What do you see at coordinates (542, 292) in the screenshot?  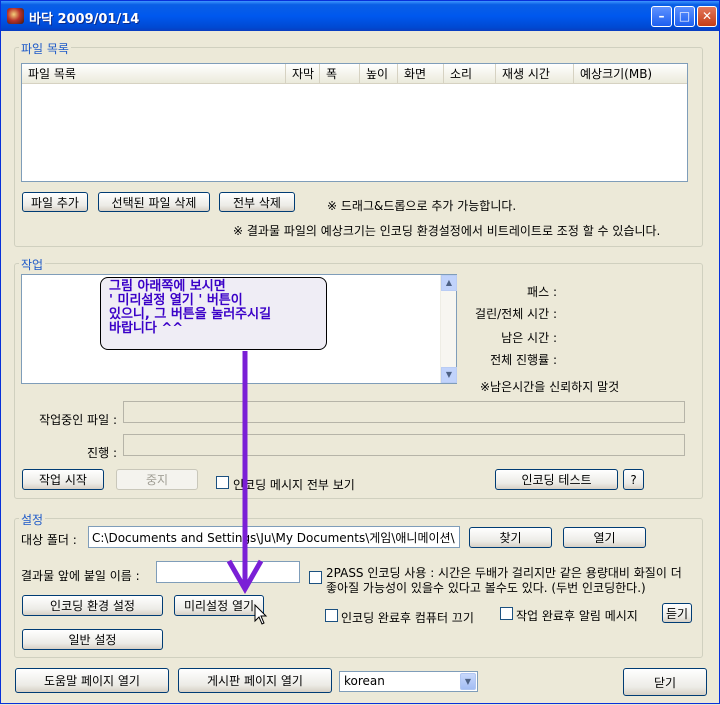 I see `path-label: 패스 :` at bounding box center [542, 292].